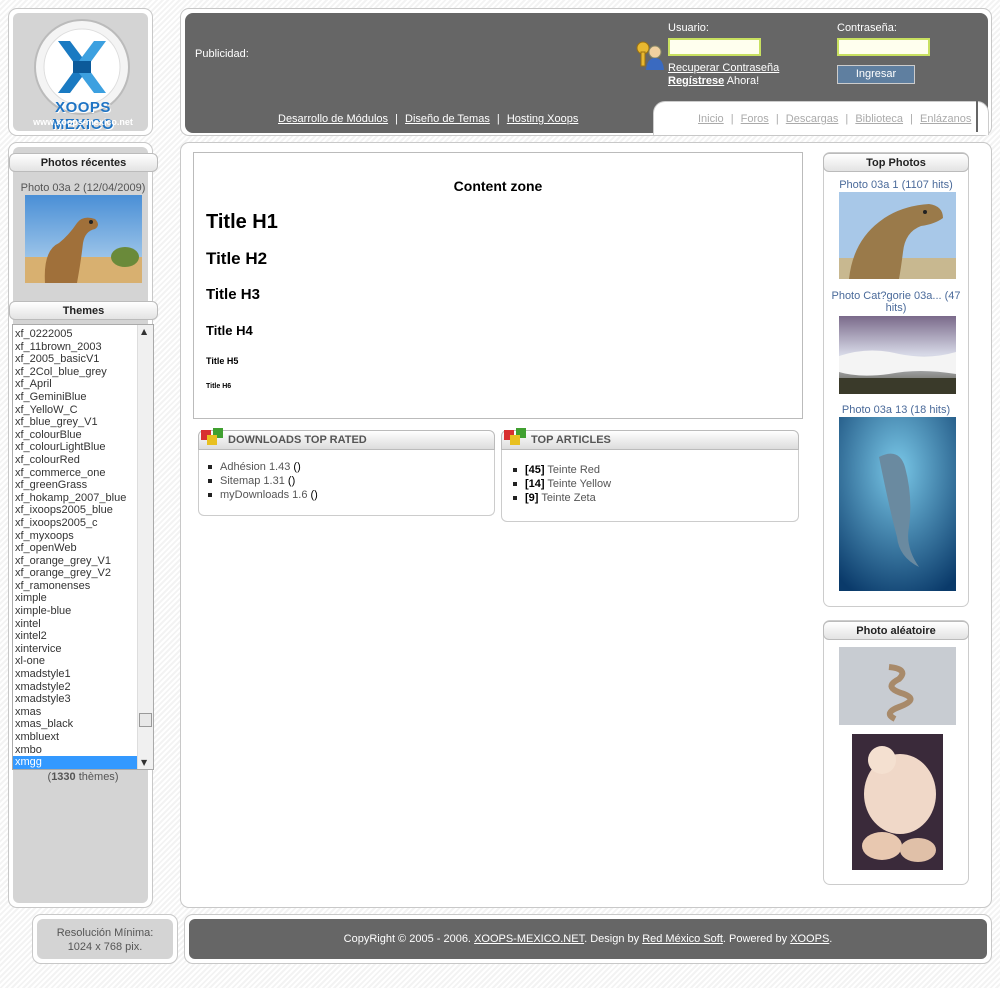 Image resolution: width=1000 pixels, height=988 pixels. What do you see at coordinates (83, 359) in the screenshot?
I see `theme-option: xf_2005_basicV1` at bounding box center [83, 359].